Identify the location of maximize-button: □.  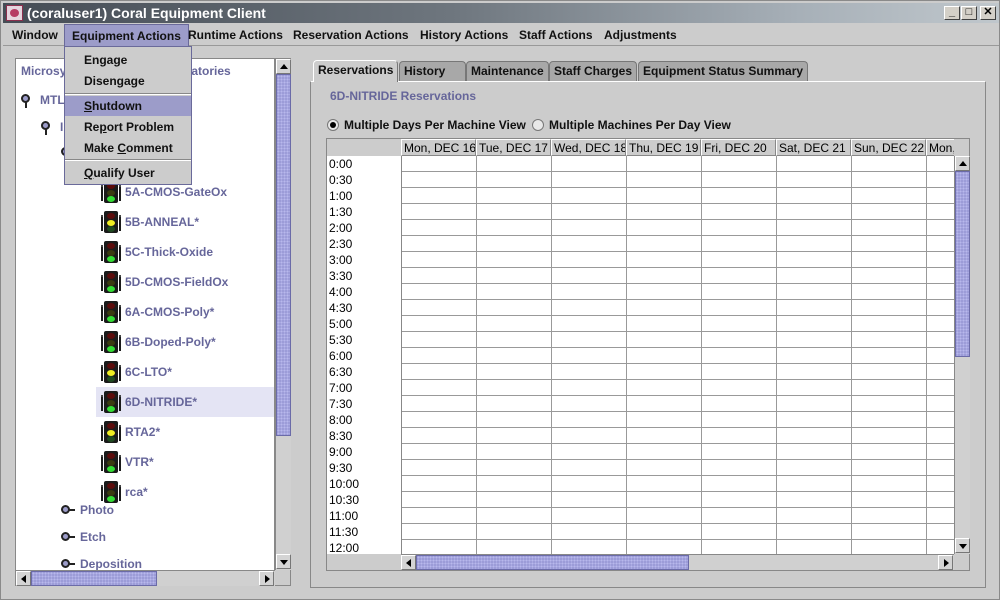
(969, 13).